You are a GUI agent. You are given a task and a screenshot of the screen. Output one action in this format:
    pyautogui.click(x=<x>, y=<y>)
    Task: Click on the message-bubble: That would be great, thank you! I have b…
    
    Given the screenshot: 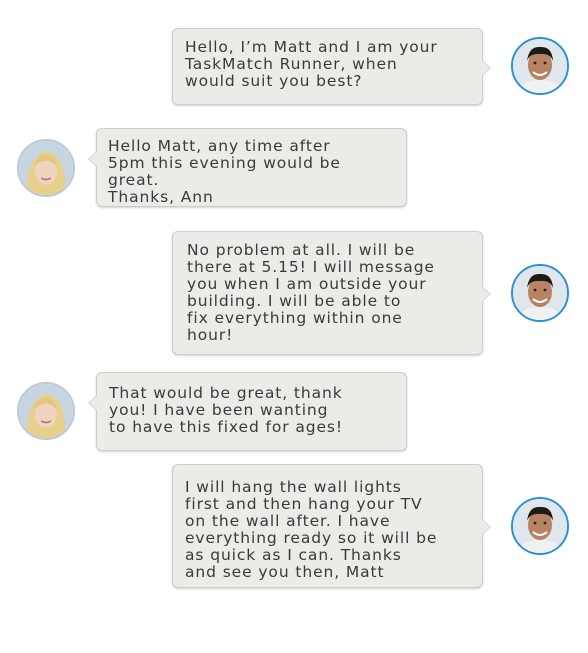 What is the action you would take?
    pyautogui.click(x=247, y=411)
    